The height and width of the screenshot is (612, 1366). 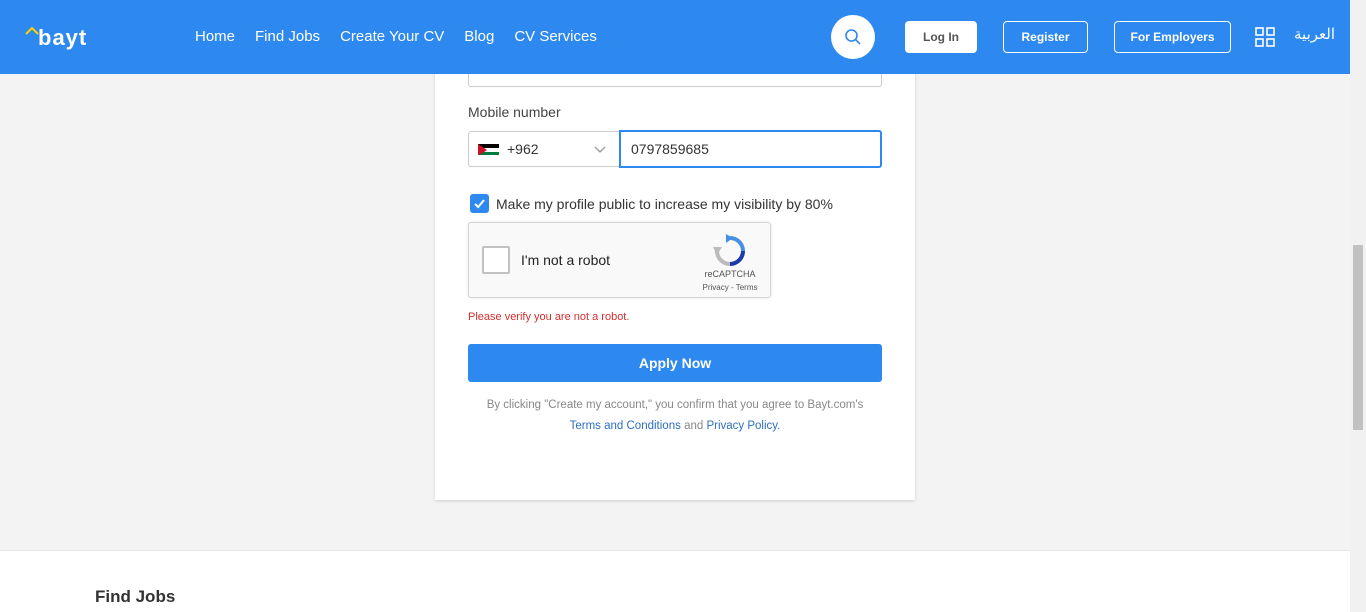 What do you see at coordinates (523, 149) in the screenshot?
I see `country-code-value: +962` at bounding box center [523, 149].